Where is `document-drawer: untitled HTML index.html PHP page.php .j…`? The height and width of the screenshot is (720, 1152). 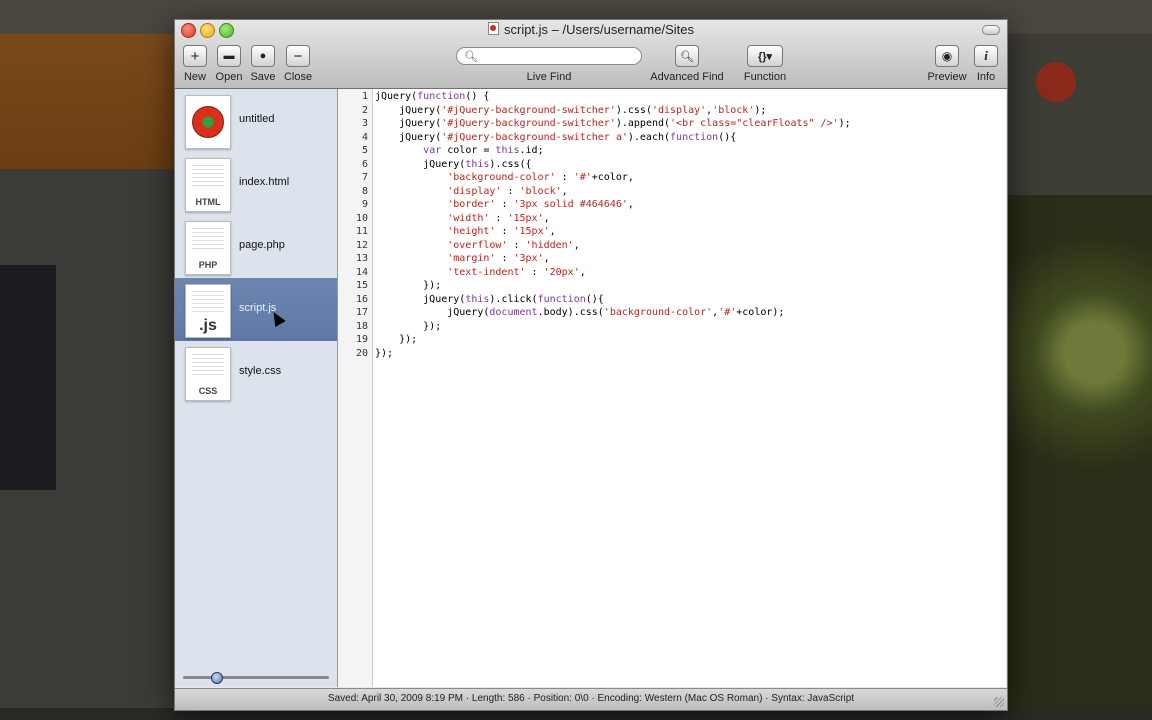
document-drawer: untitled HTML index.html PHP page.php .j… is located at coordinates (256, 388).